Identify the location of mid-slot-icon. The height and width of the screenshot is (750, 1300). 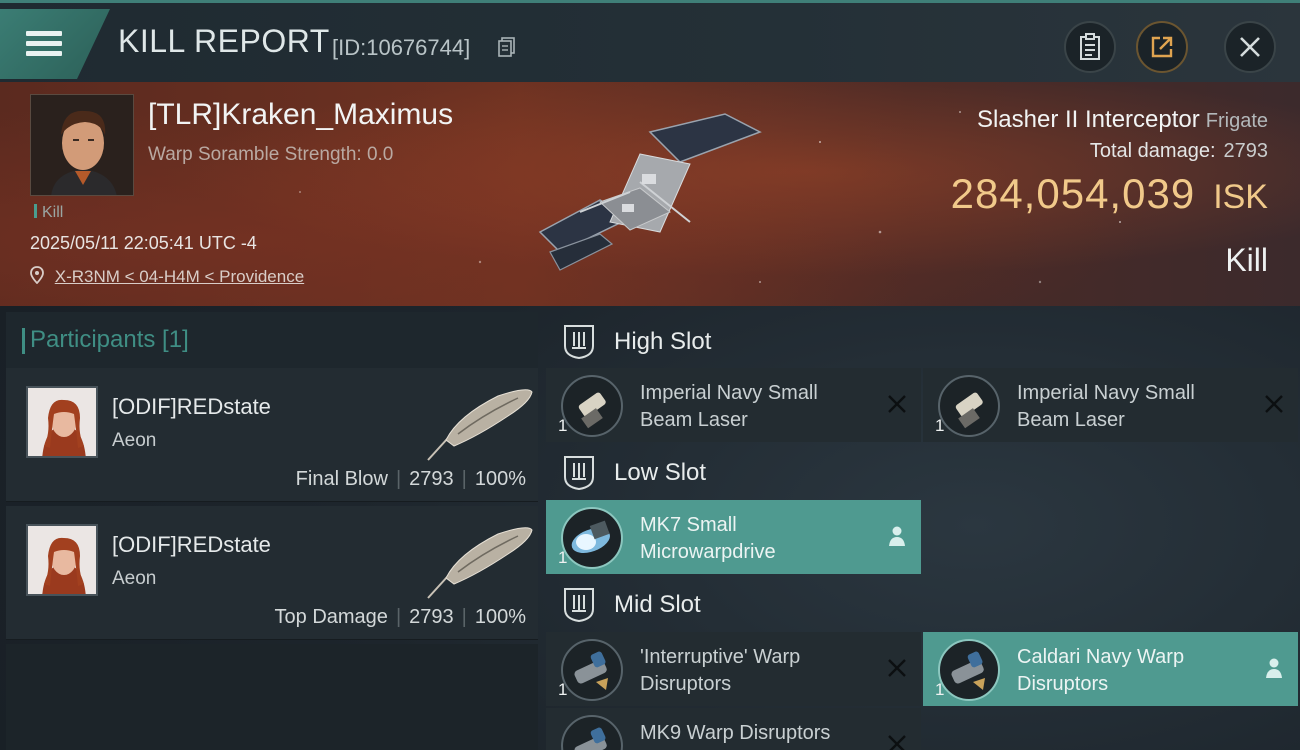
(579, 605).